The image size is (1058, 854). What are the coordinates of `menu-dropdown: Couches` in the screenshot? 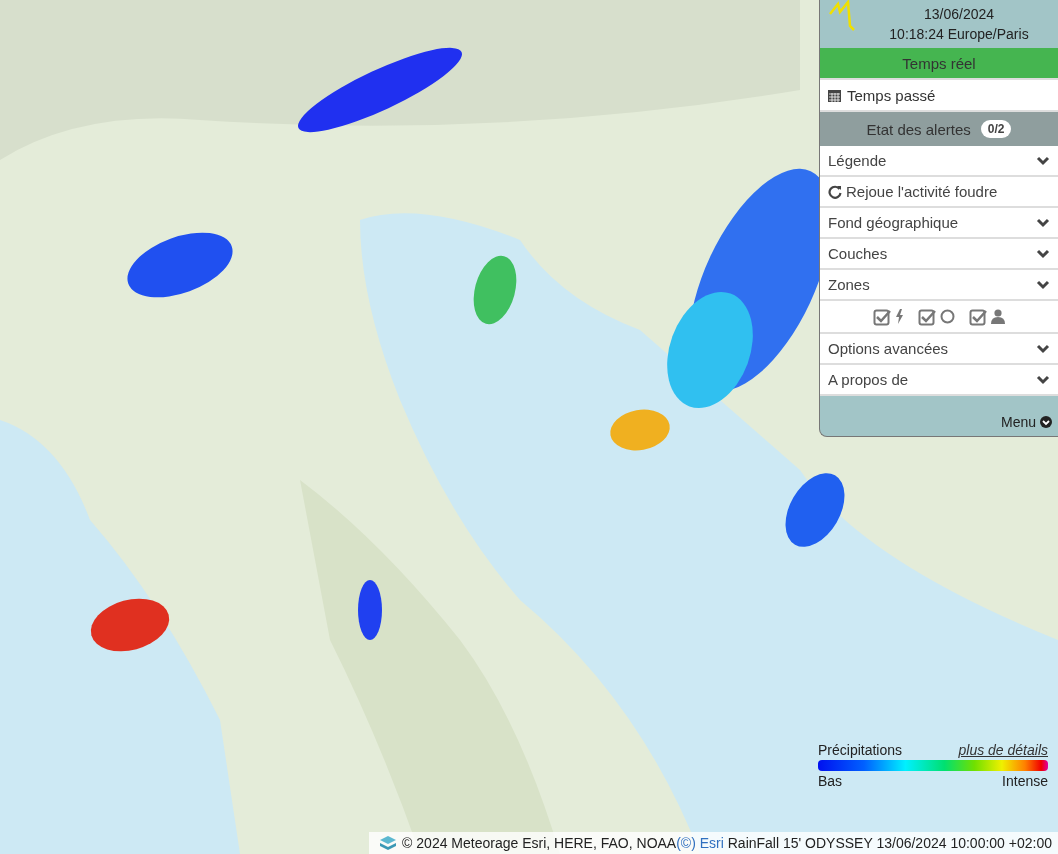 It's located at (939, 254).